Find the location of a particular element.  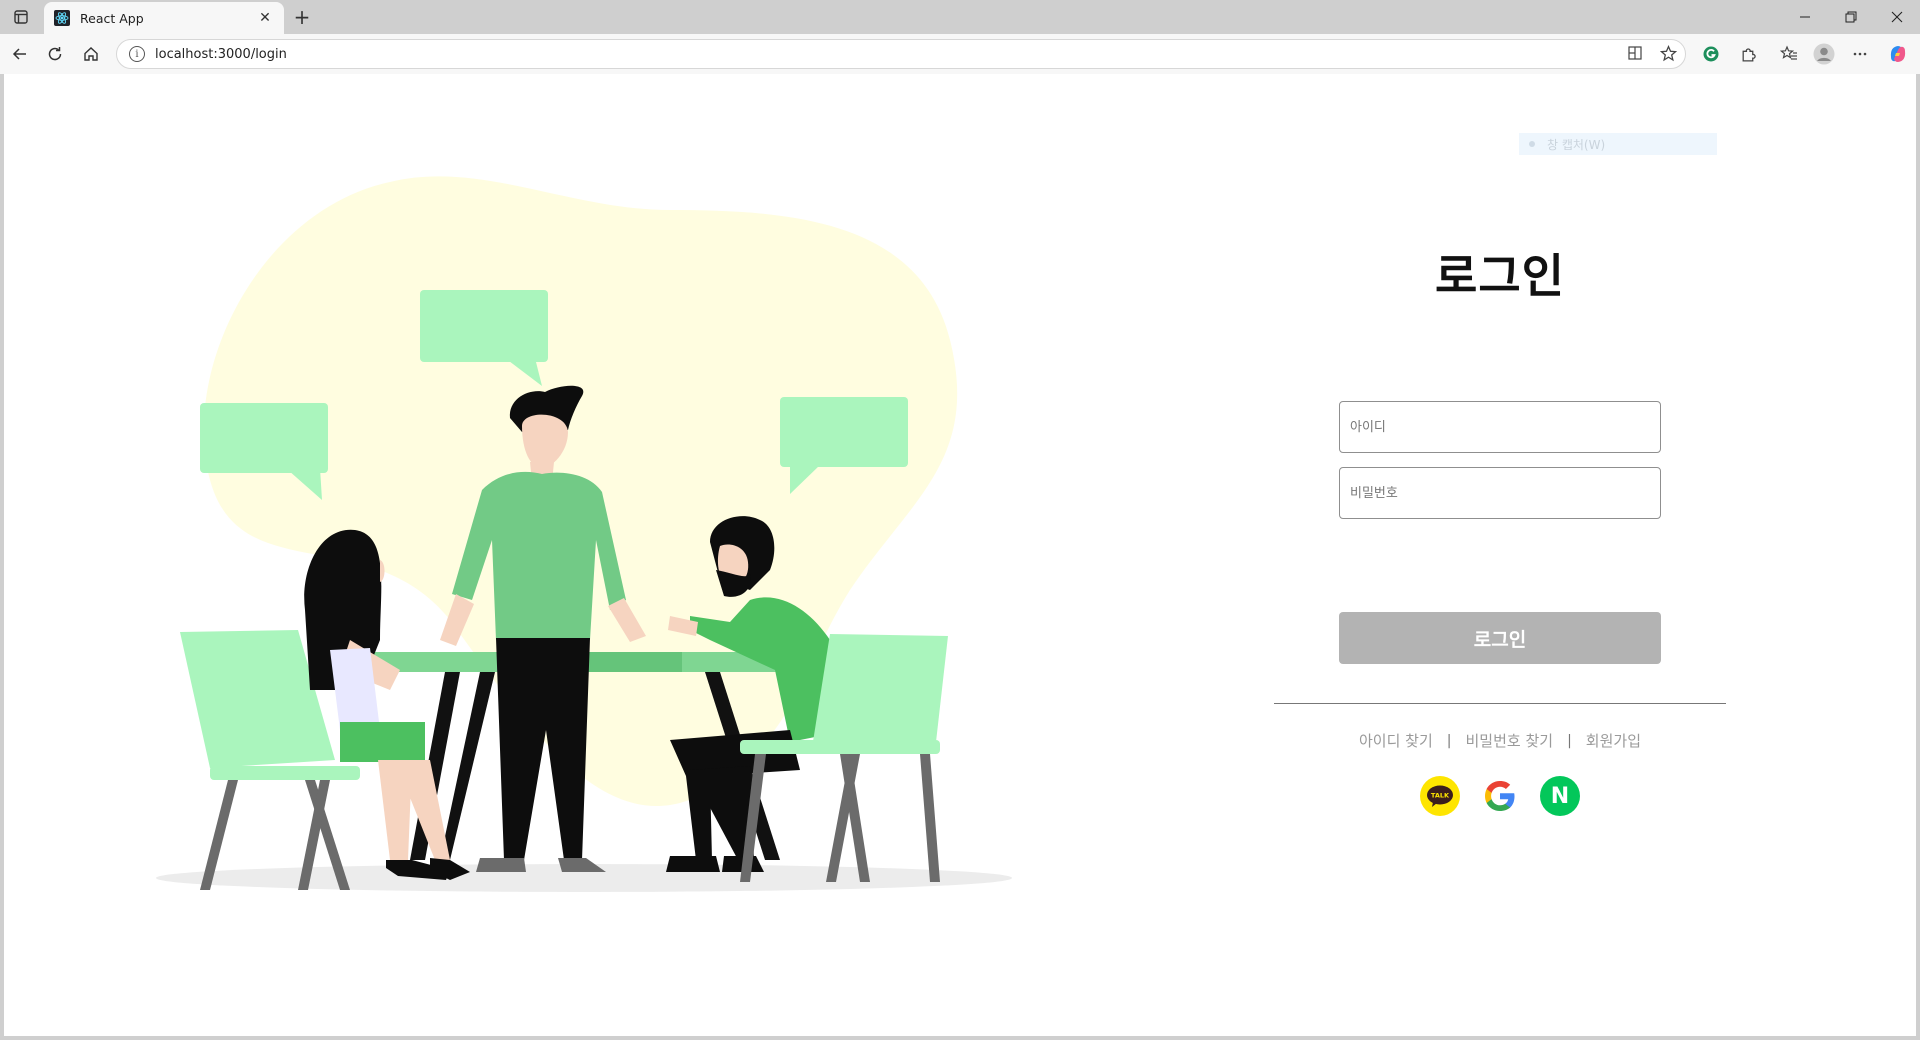

window-close-icon is located at coordinates (1897, 17).